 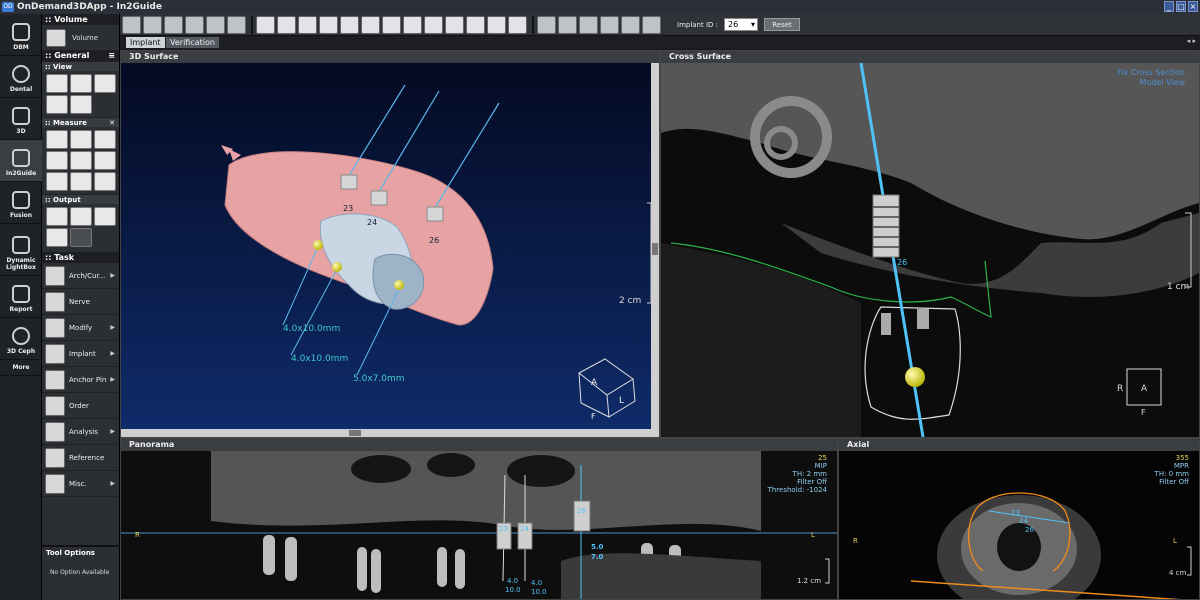 What do you see at coordinates (80, 37) in the screenshot?
I see `volume-button: Volume` at bounding box center [80, 37].